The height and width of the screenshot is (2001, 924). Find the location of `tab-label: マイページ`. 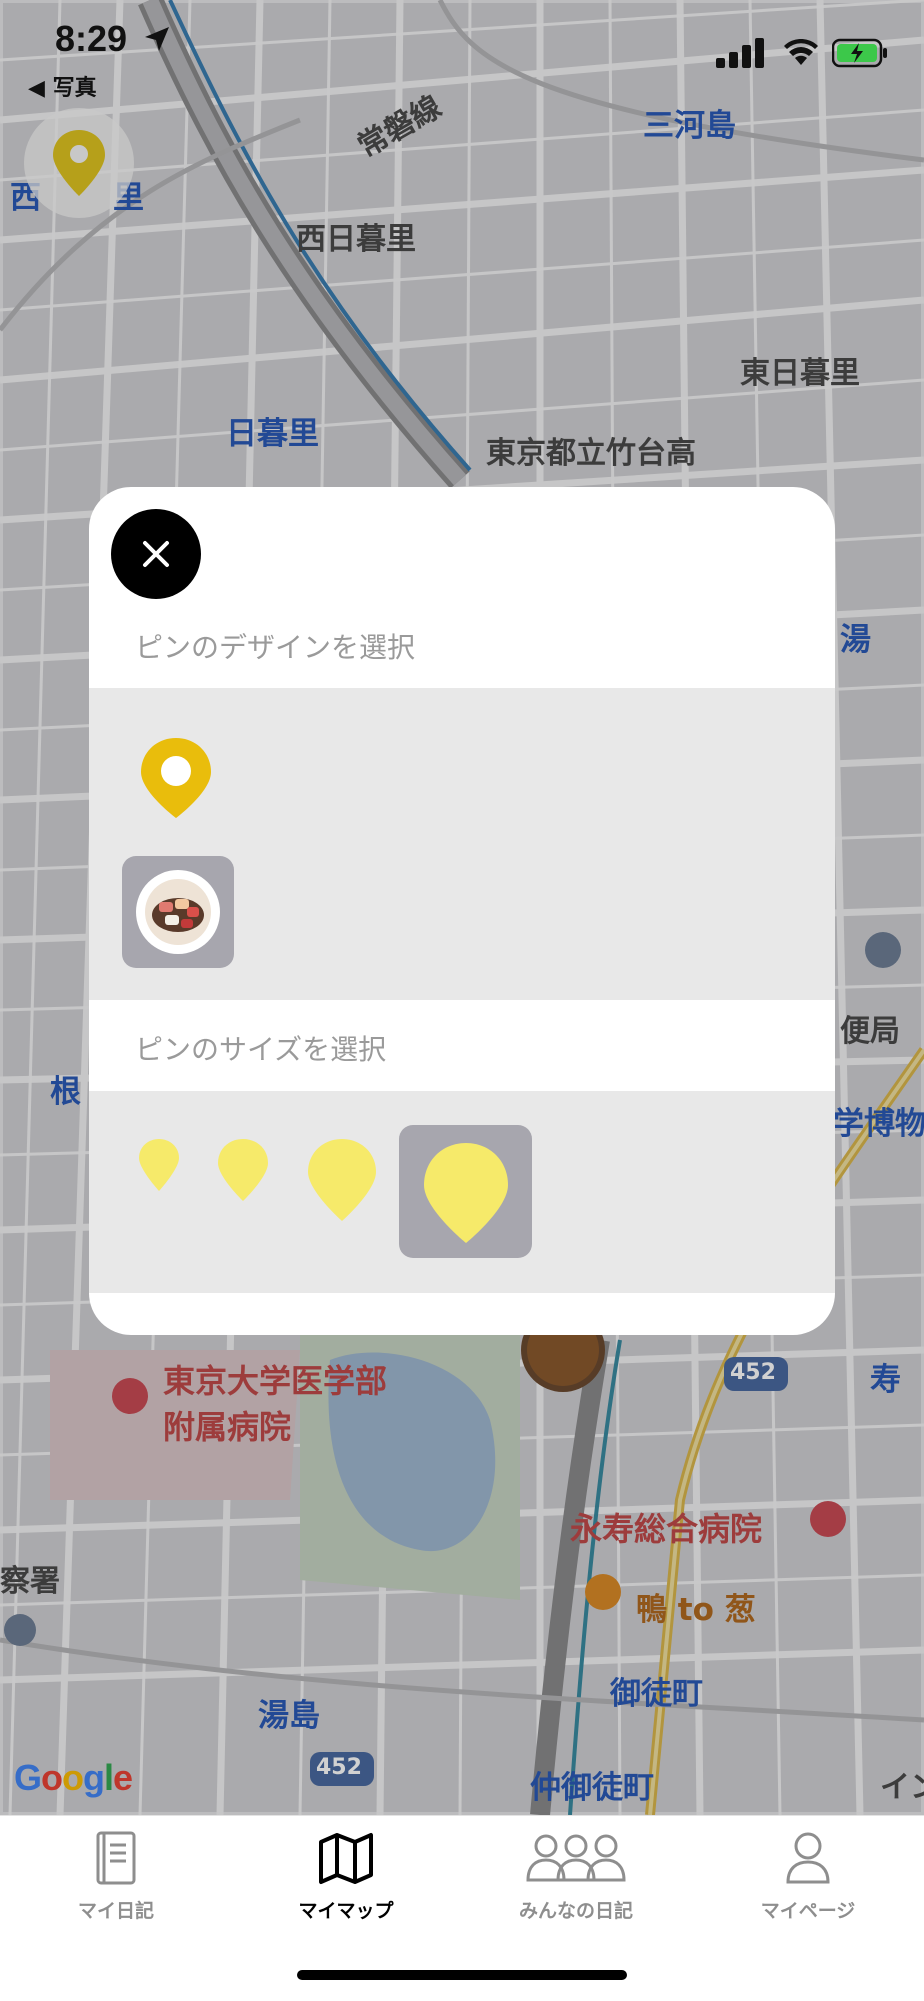

tab-label: マイページ is located at coordinates (808, 1911).